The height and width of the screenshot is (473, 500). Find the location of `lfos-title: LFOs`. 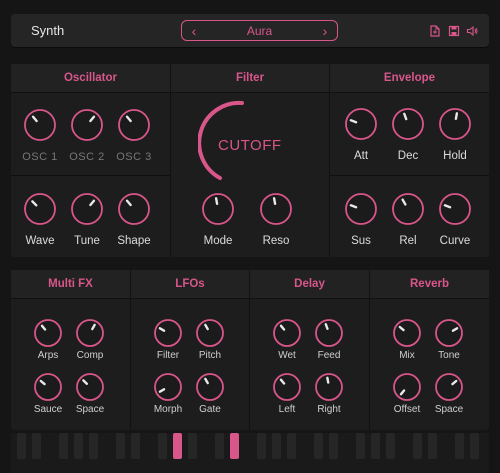

lfos-title: LFOs is located at coordinates (190, 284).